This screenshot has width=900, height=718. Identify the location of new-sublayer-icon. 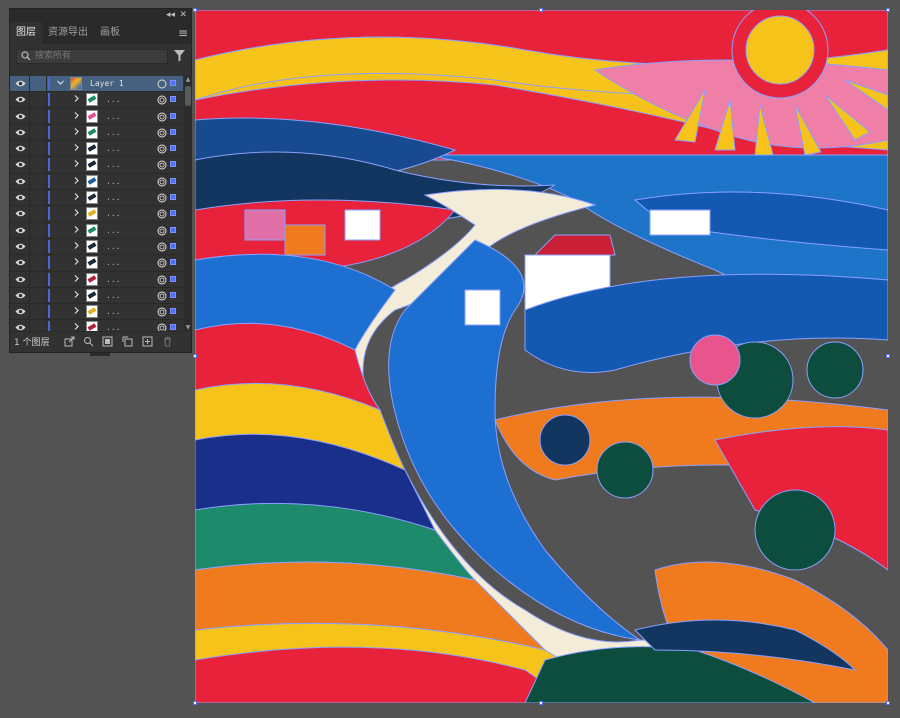
(127, 341).